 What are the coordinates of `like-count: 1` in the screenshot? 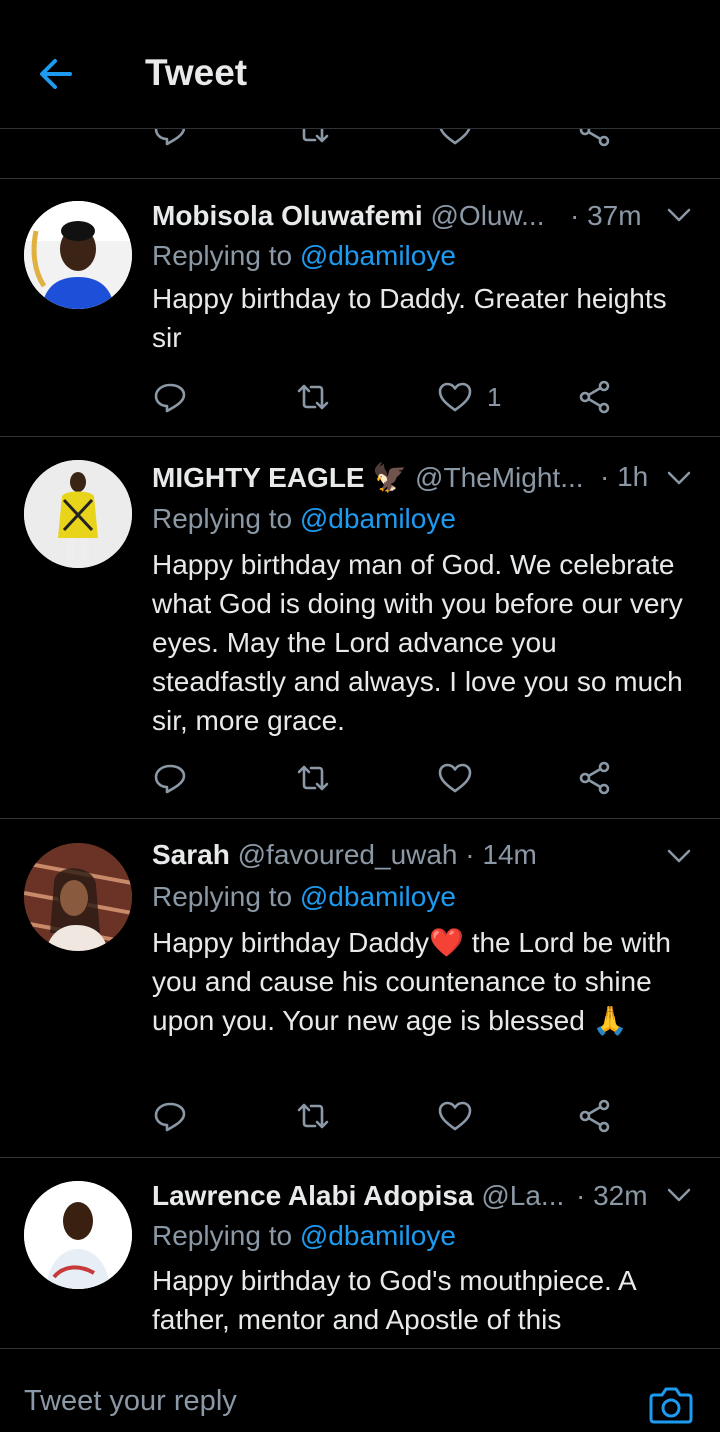 It's located at (494, 396).